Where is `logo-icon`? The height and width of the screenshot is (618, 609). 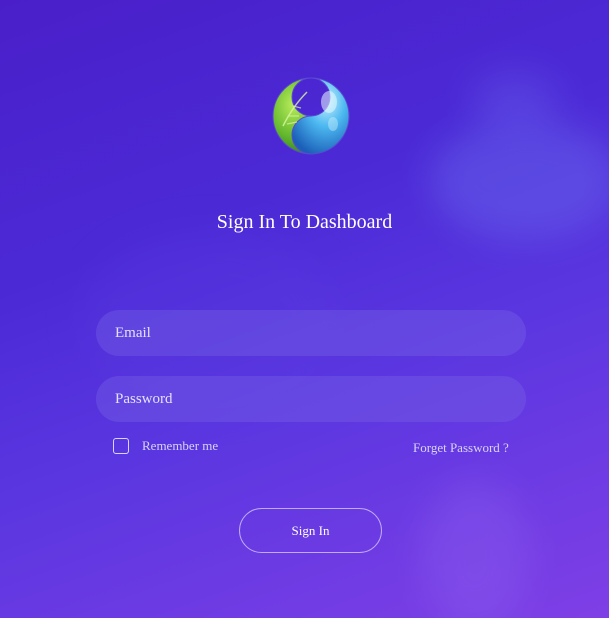 logo-icon is located at coordinates (311, 116).